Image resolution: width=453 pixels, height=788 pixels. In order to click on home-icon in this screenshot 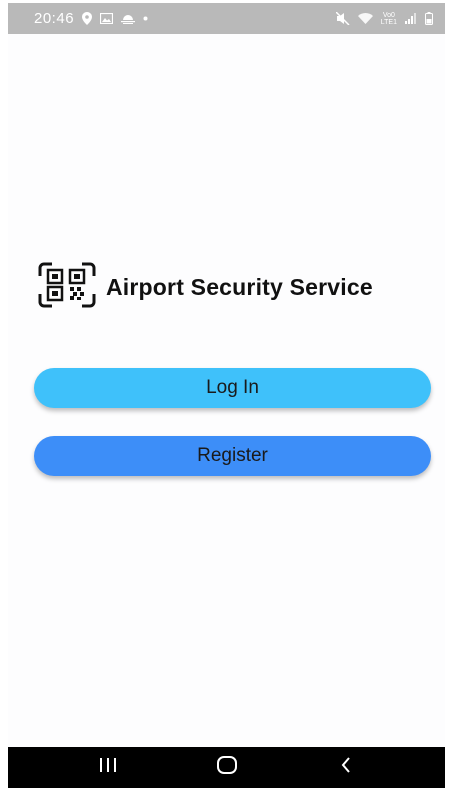, I will do `click(226, 767)`.